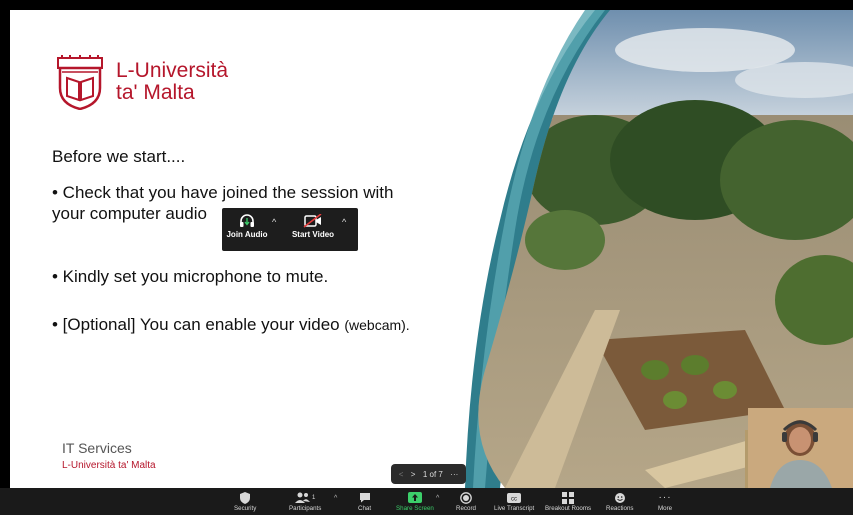  I want to click on participants-icon, so click(302, 497).